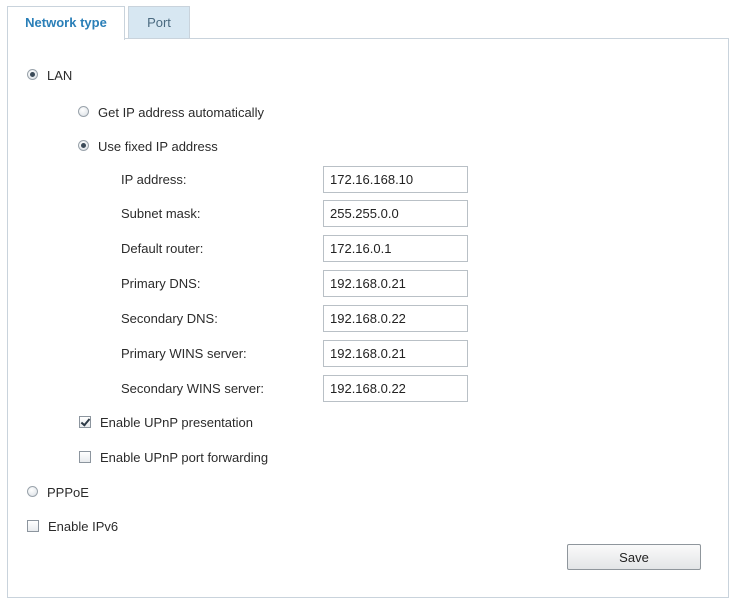 Image resolution: width=731 pixels, height=598 pixels. Describe the element at coordinates (395, 388) in the screenshot. I see `secondary-wins-input` at that location.